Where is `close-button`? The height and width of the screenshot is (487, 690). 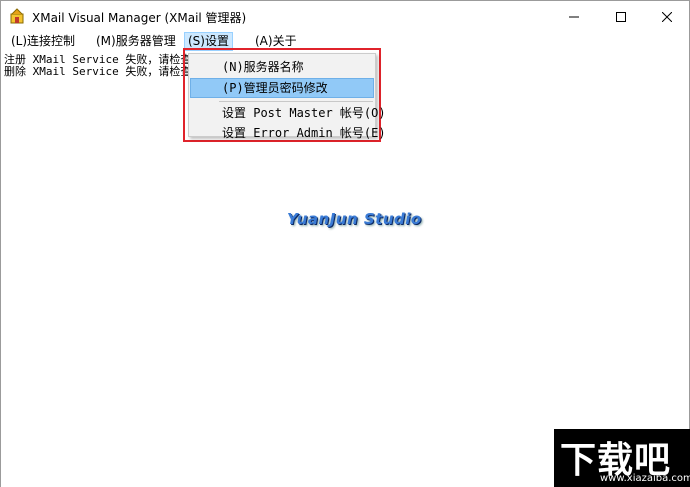
close-button is located at coordinates (667, 16).